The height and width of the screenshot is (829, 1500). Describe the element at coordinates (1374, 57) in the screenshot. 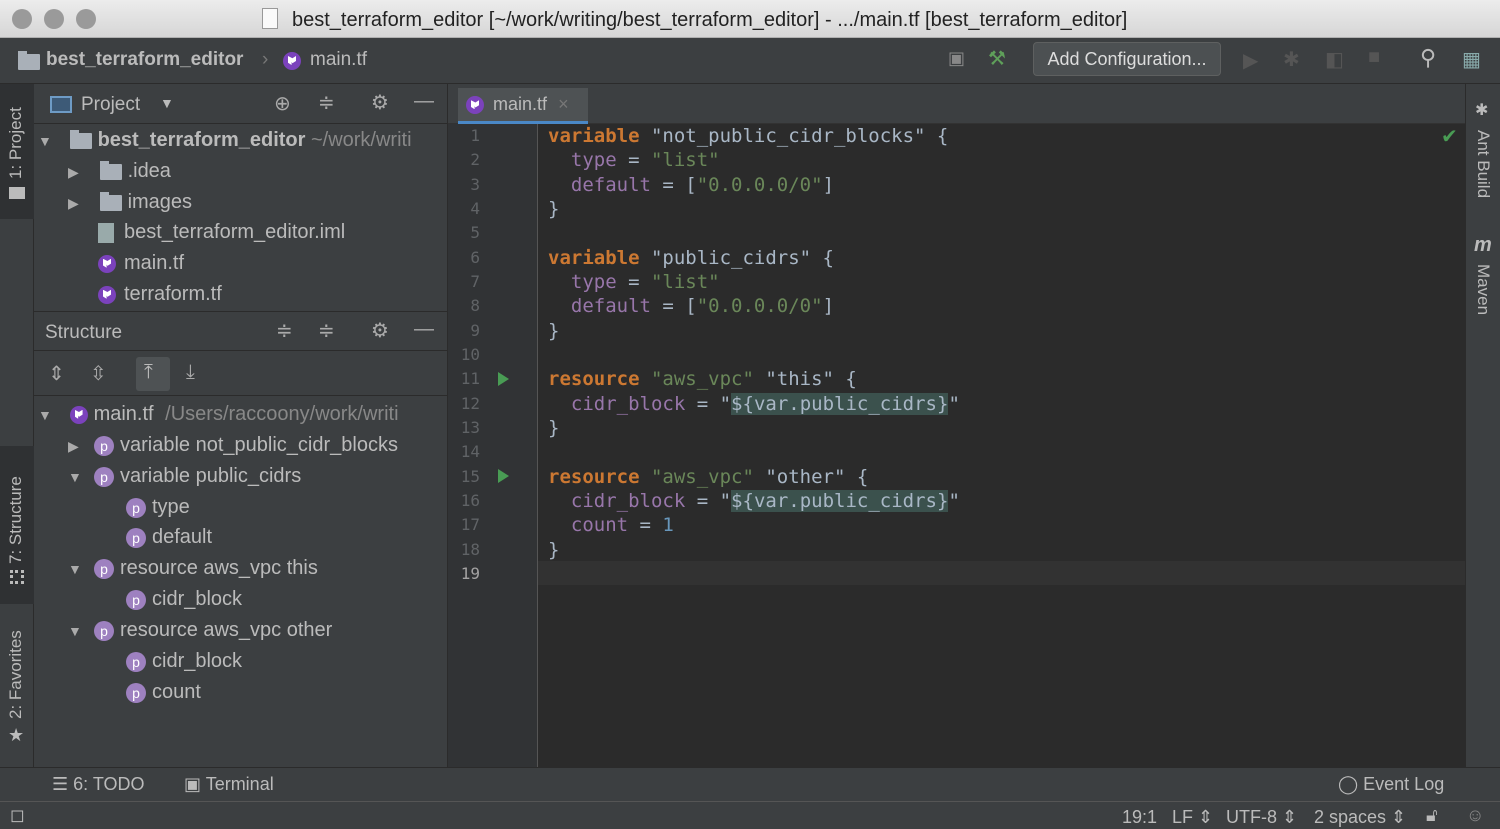

I see `stop-icon: ■` at that location.